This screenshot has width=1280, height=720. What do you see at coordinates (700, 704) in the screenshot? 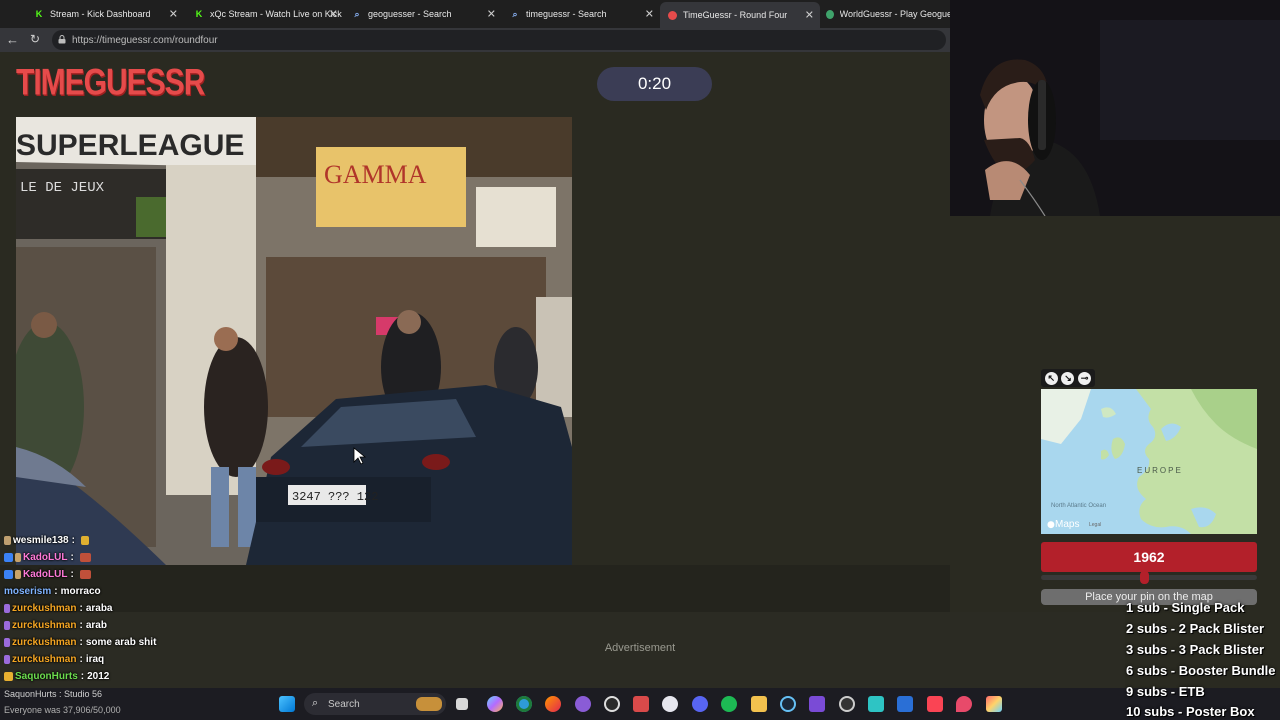
I see `discord-icon` at bounding box center [700, 704].